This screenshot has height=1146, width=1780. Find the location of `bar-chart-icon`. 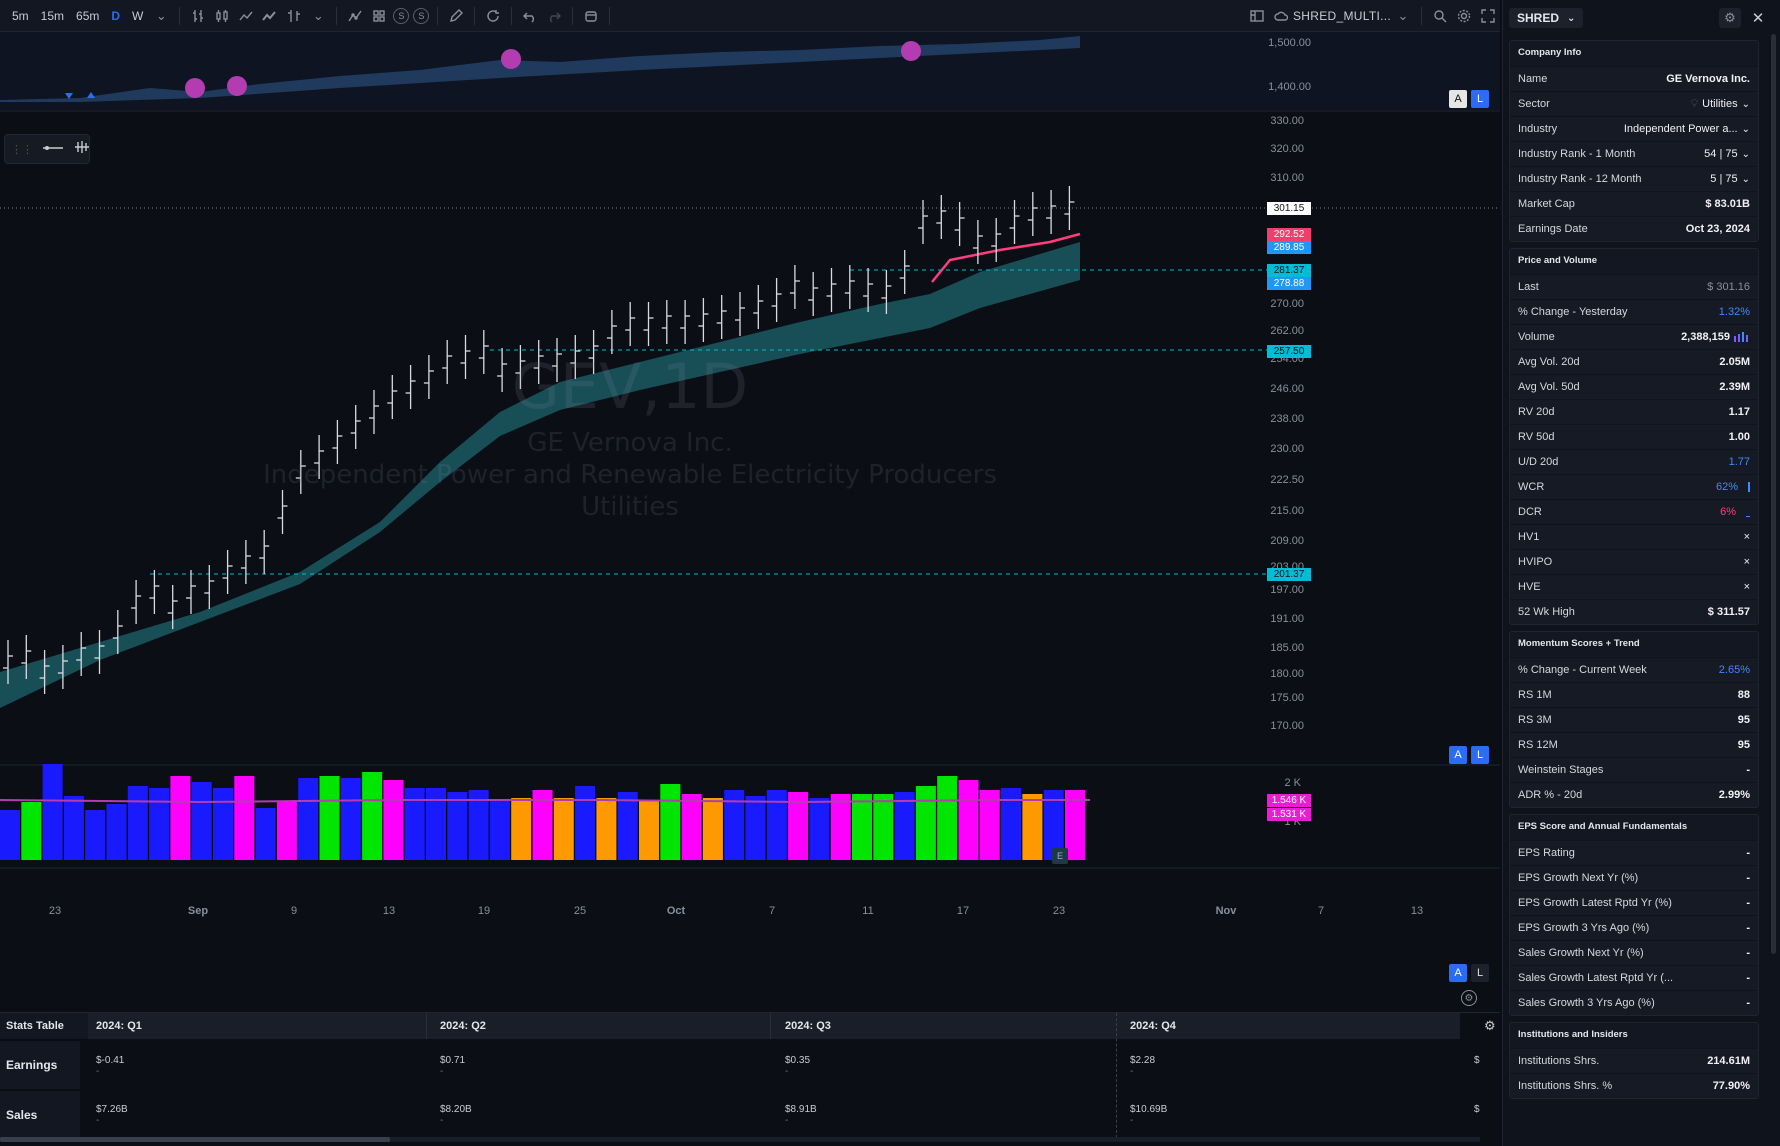

bar-chart-icon is located at coordinates (198, 16).